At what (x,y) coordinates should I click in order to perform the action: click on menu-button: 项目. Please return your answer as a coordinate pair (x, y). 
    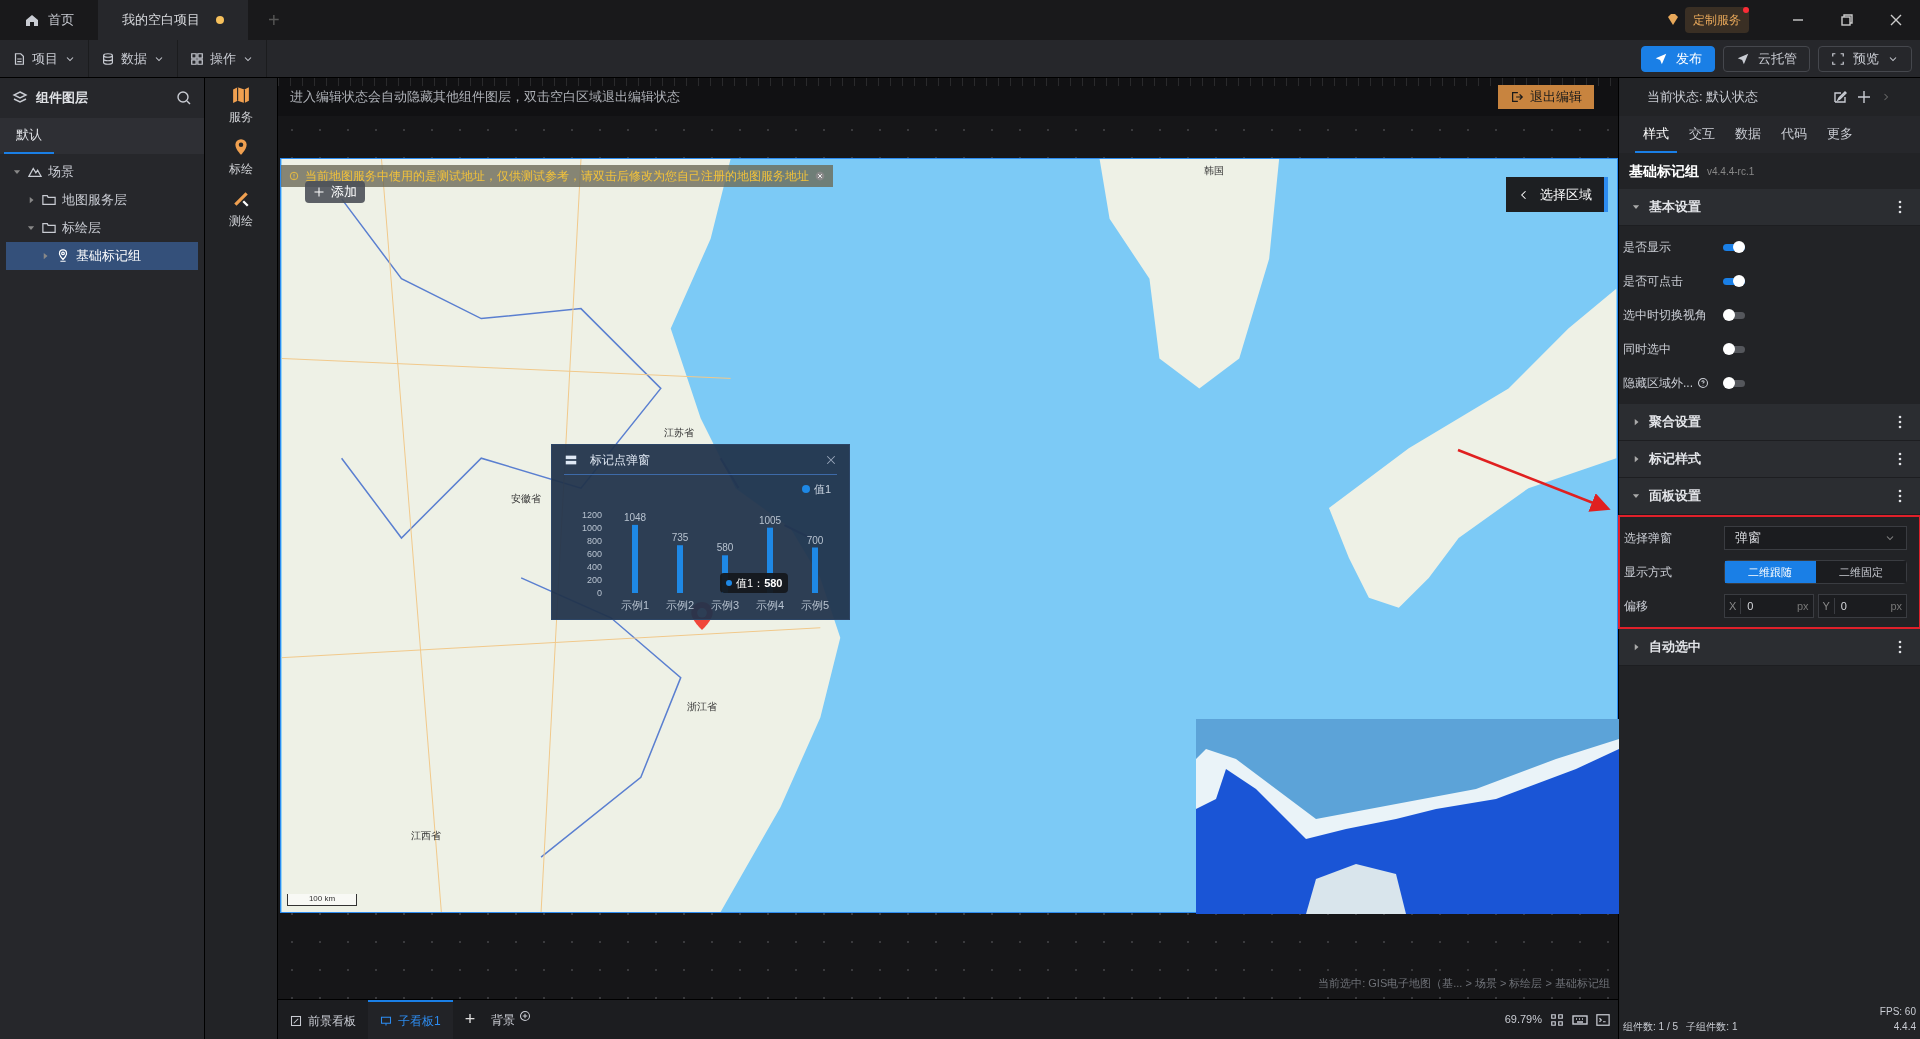
    Looking at the image, I should click on (44, 58).